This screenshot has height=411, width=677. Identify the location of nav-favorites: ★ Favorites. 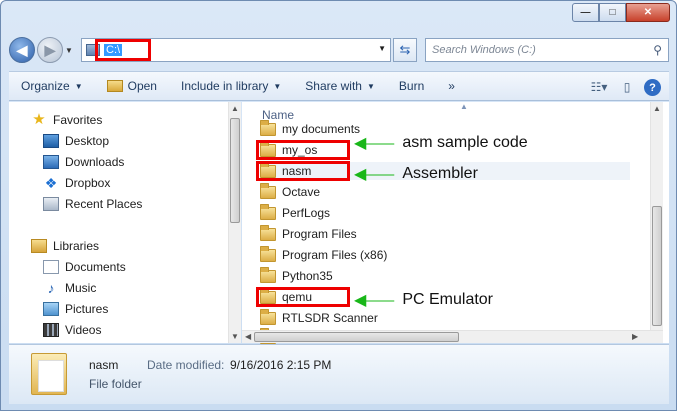
(67, 119).